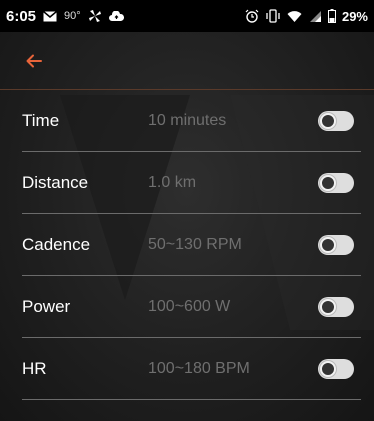 Image resolution: width=374 pixels, height=421 pixels. I want to click on setting-row-cadence: Cadence 50~130 RPM, so click(191, 245).